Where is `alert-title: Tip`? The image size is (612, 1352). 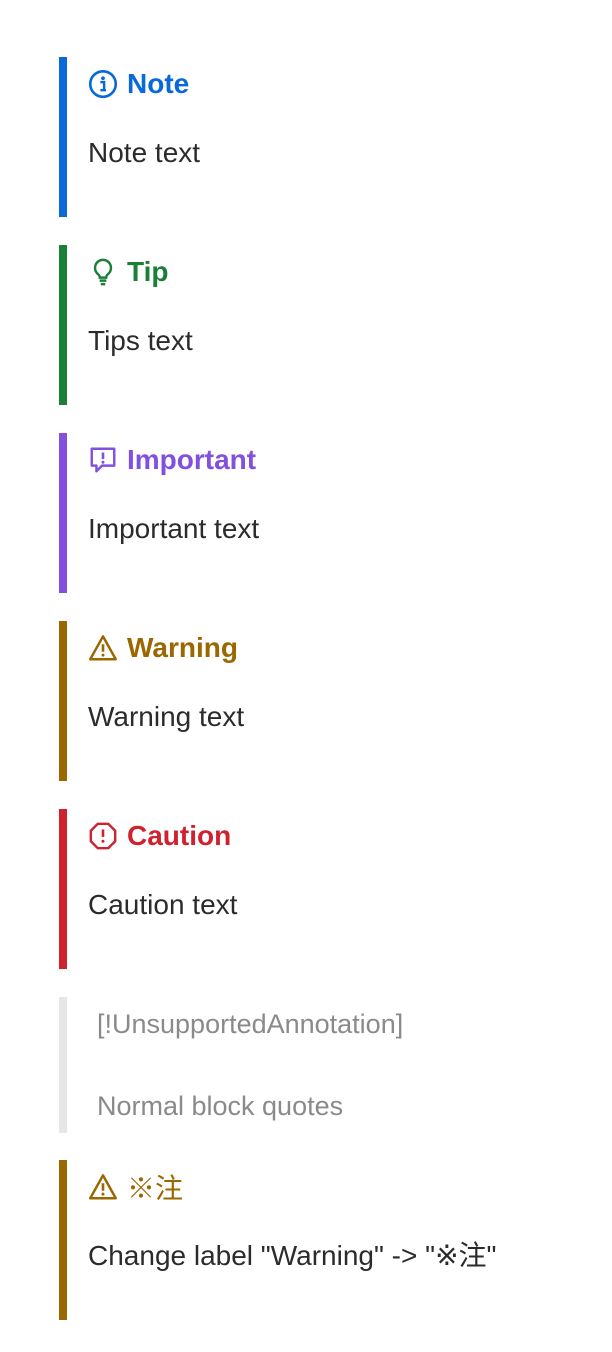 alert-title: Tip is located at coordinates (128, 272).